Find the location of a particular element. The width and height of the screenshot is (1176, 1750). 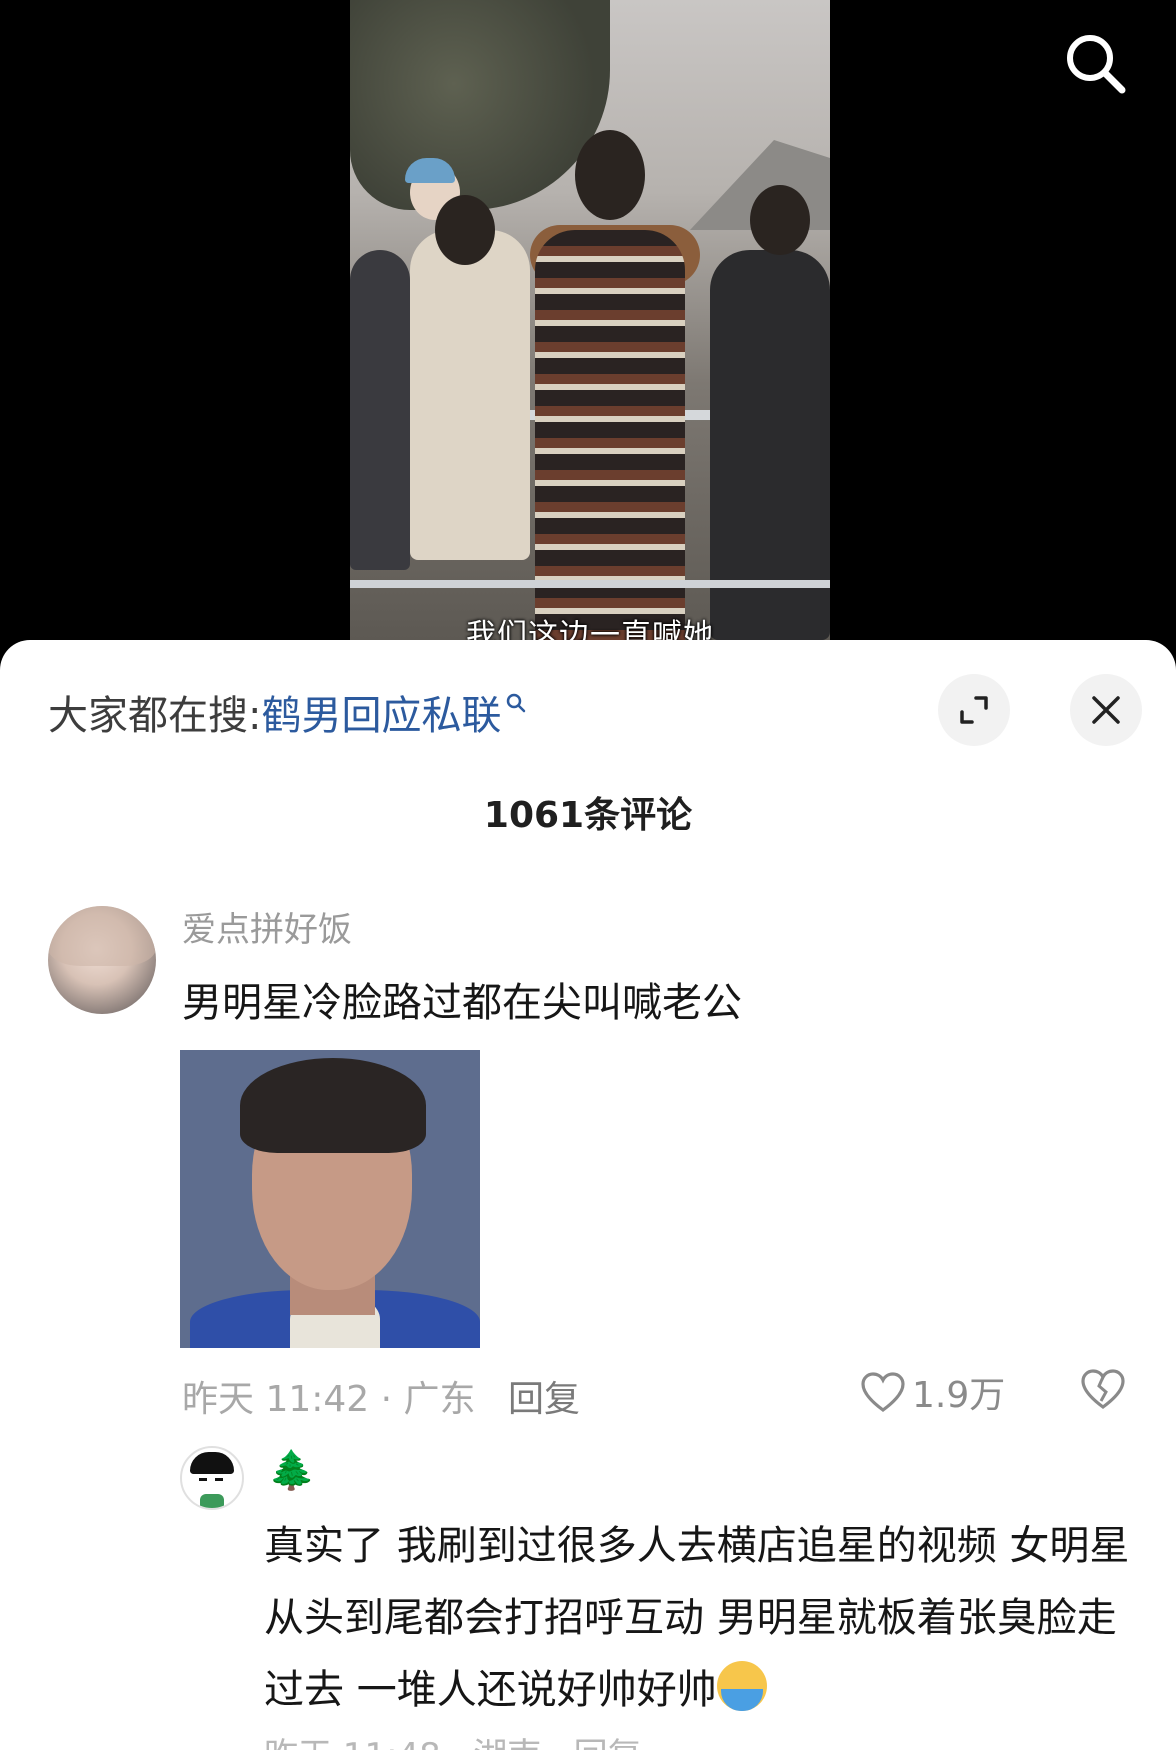

crying-emoji-icon is located at coordinates (741, 1686).